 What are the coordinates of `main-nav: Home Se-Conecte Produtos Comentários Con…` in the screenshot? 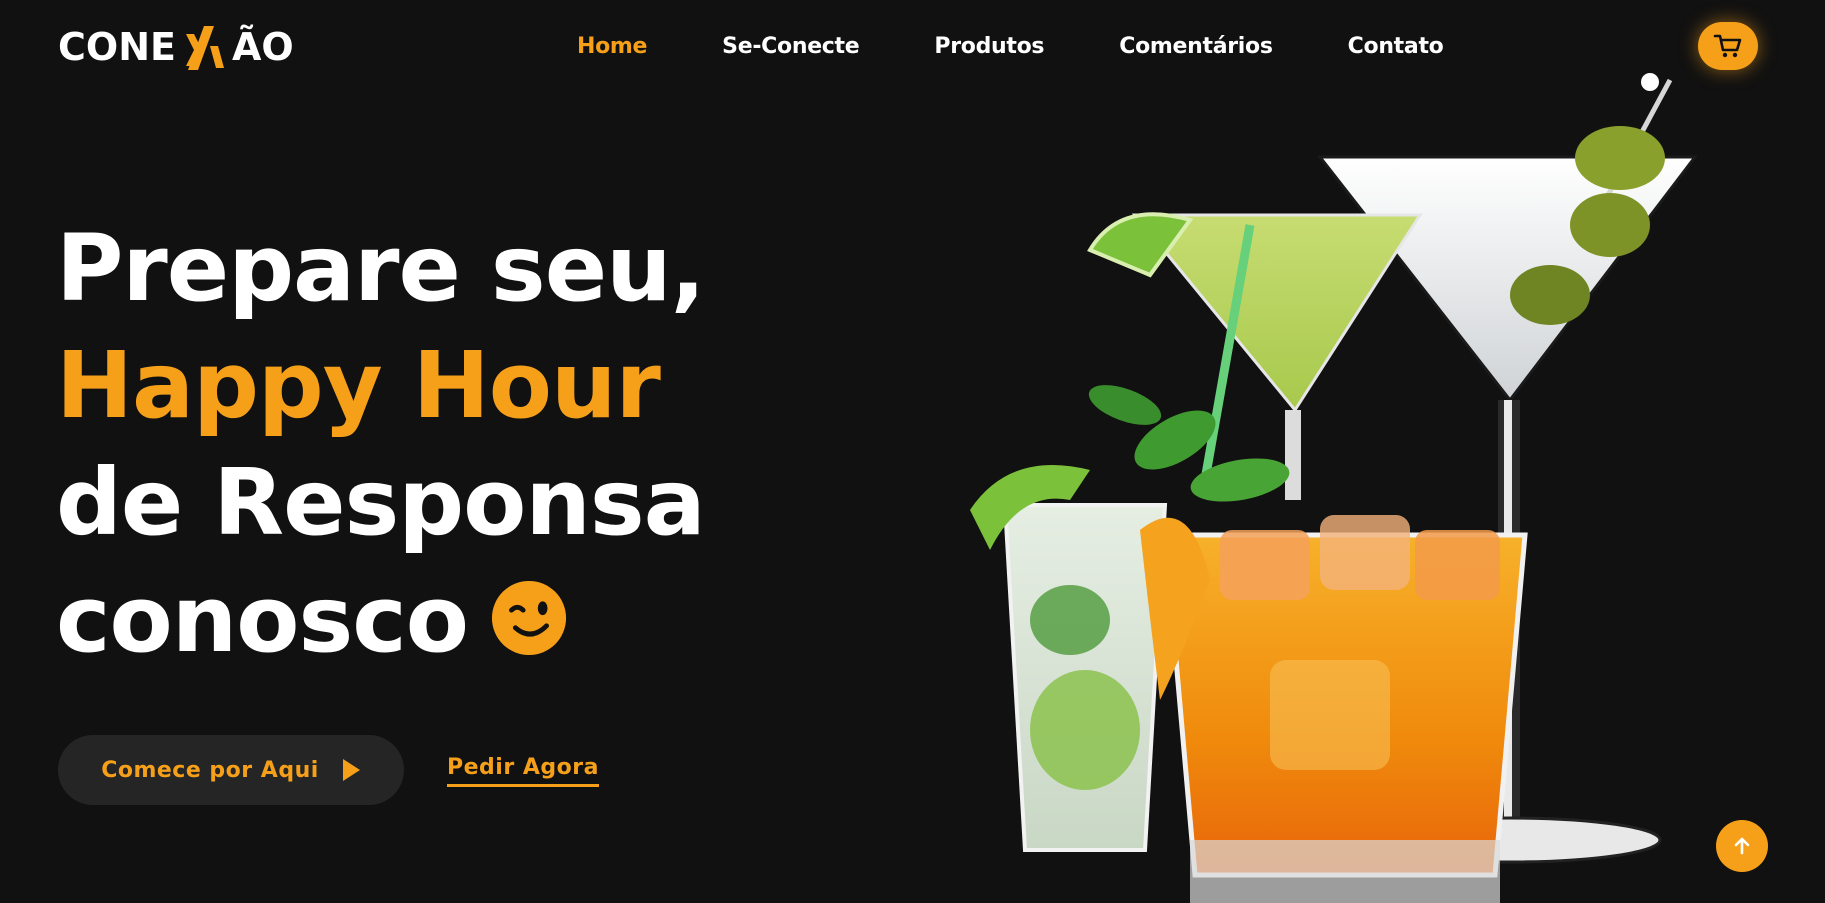 It's located at (1010, 46).